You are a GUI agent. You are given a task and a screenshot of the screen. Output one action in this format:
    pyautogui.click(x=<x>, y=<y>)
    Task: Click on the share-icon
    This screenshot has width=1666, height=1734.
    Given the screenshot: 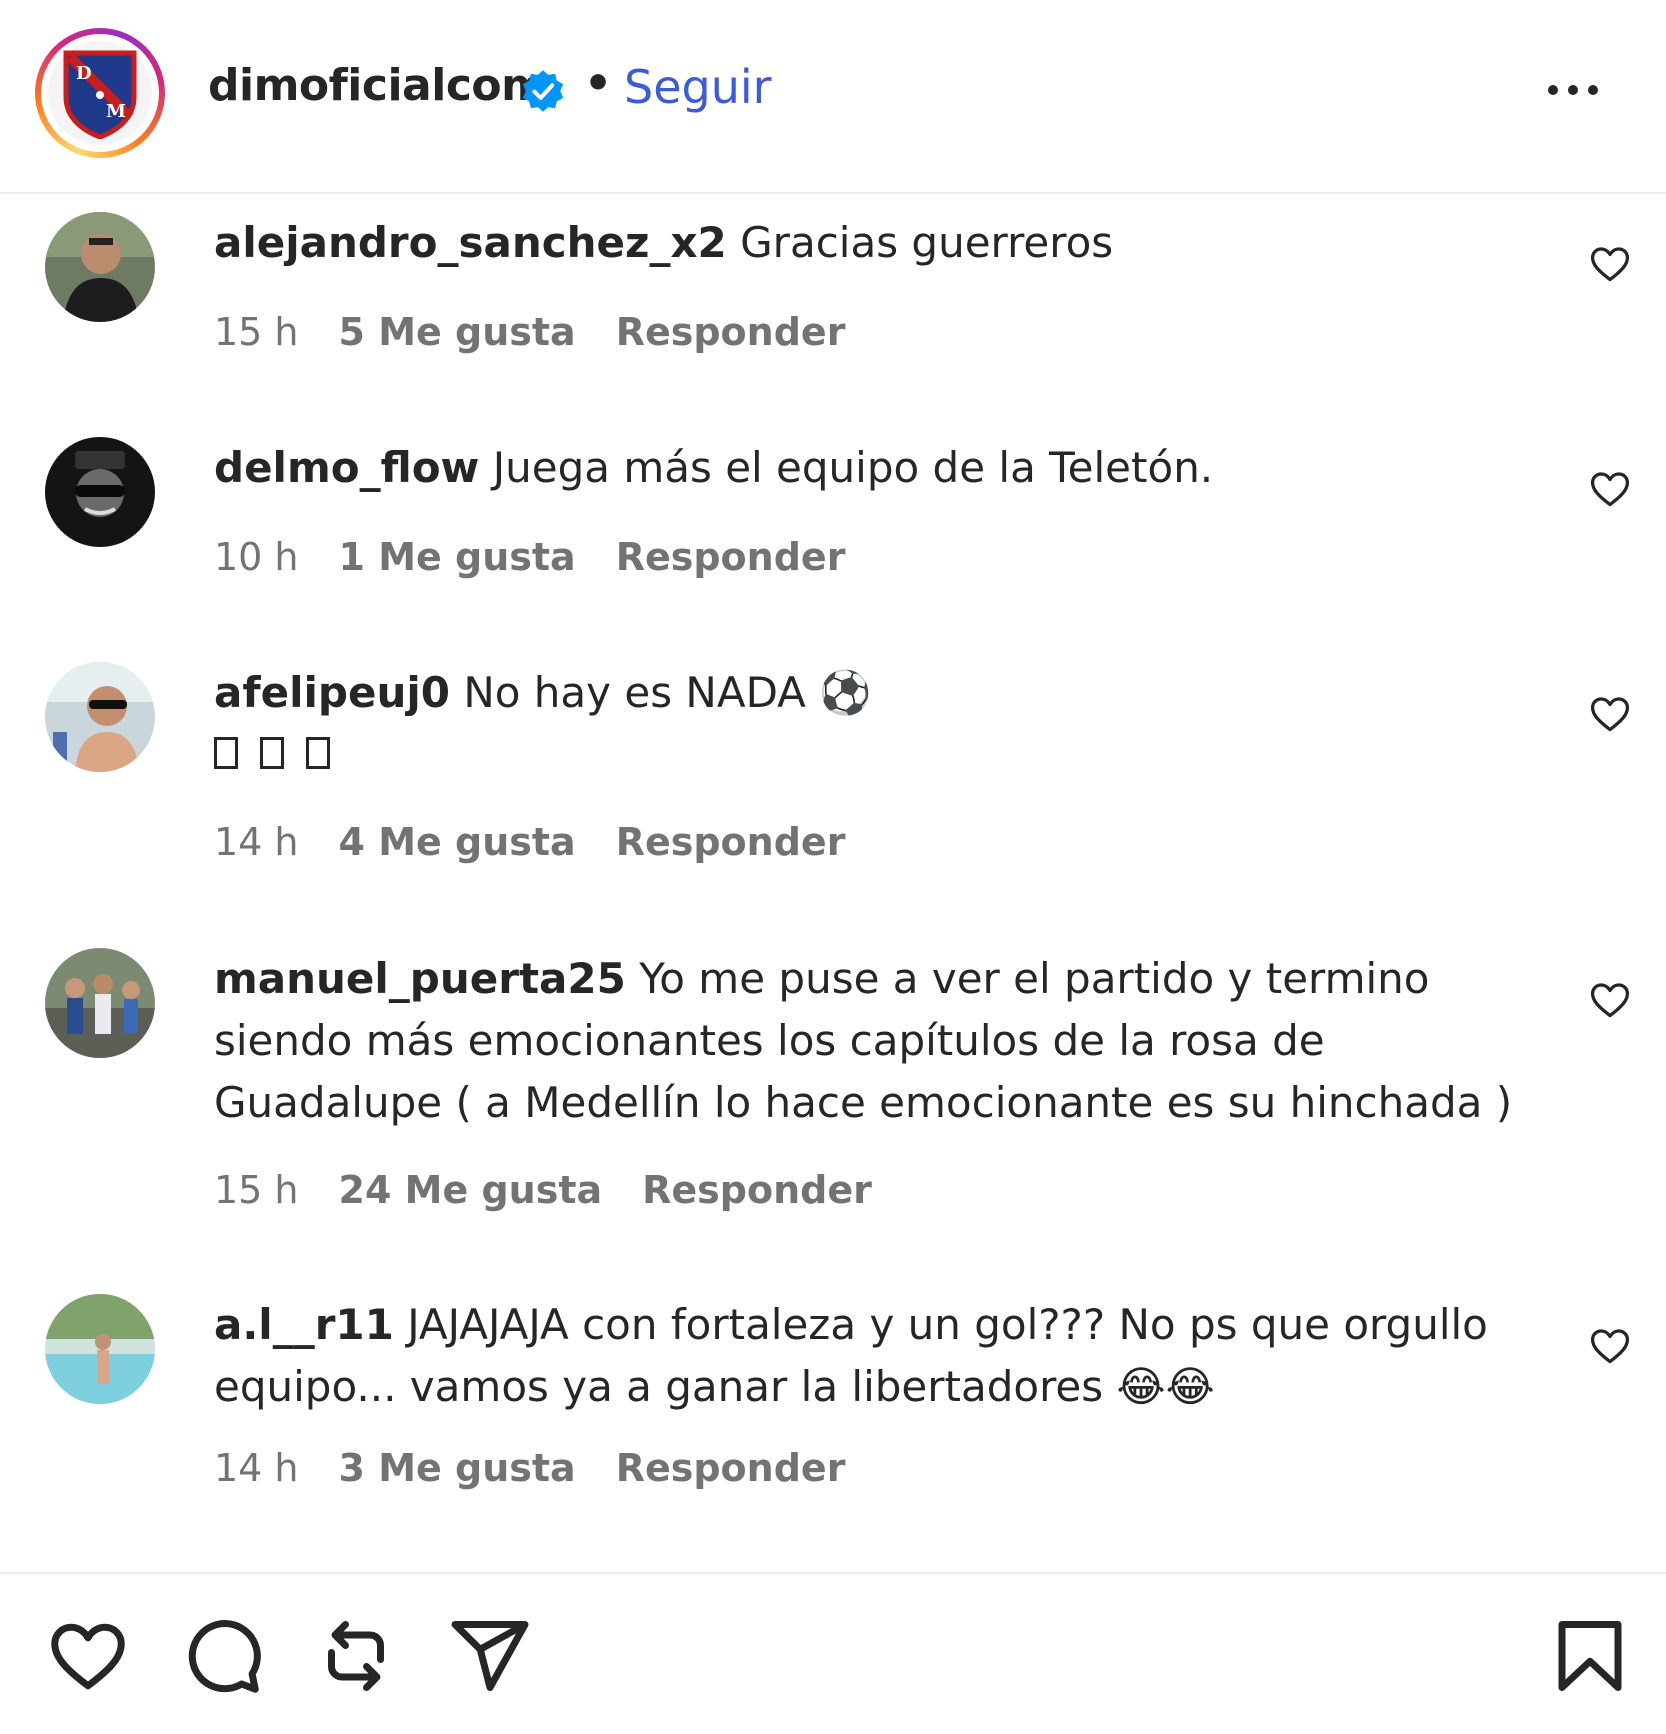 What is the action you would take?
    pyautogui.click(x=490, y=1656)
    